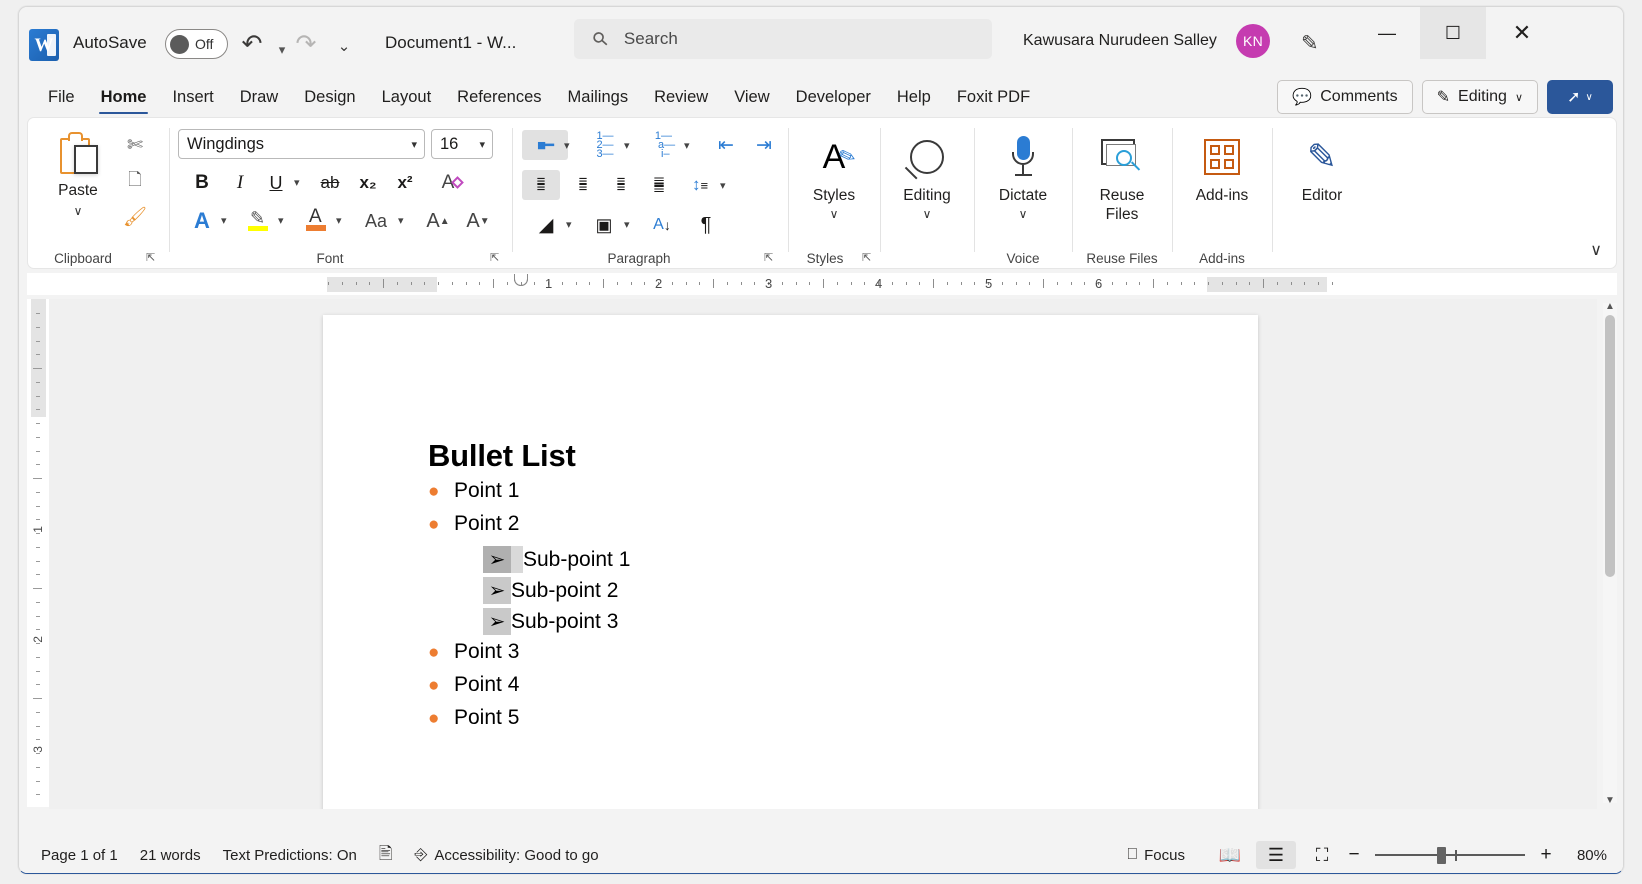 Image resolution: width=1642 pixels, height=884 pixels. Describe the element at coordinates (1322, 855) in the screenshot. I see `web-layout-button: ⛶` at that location.